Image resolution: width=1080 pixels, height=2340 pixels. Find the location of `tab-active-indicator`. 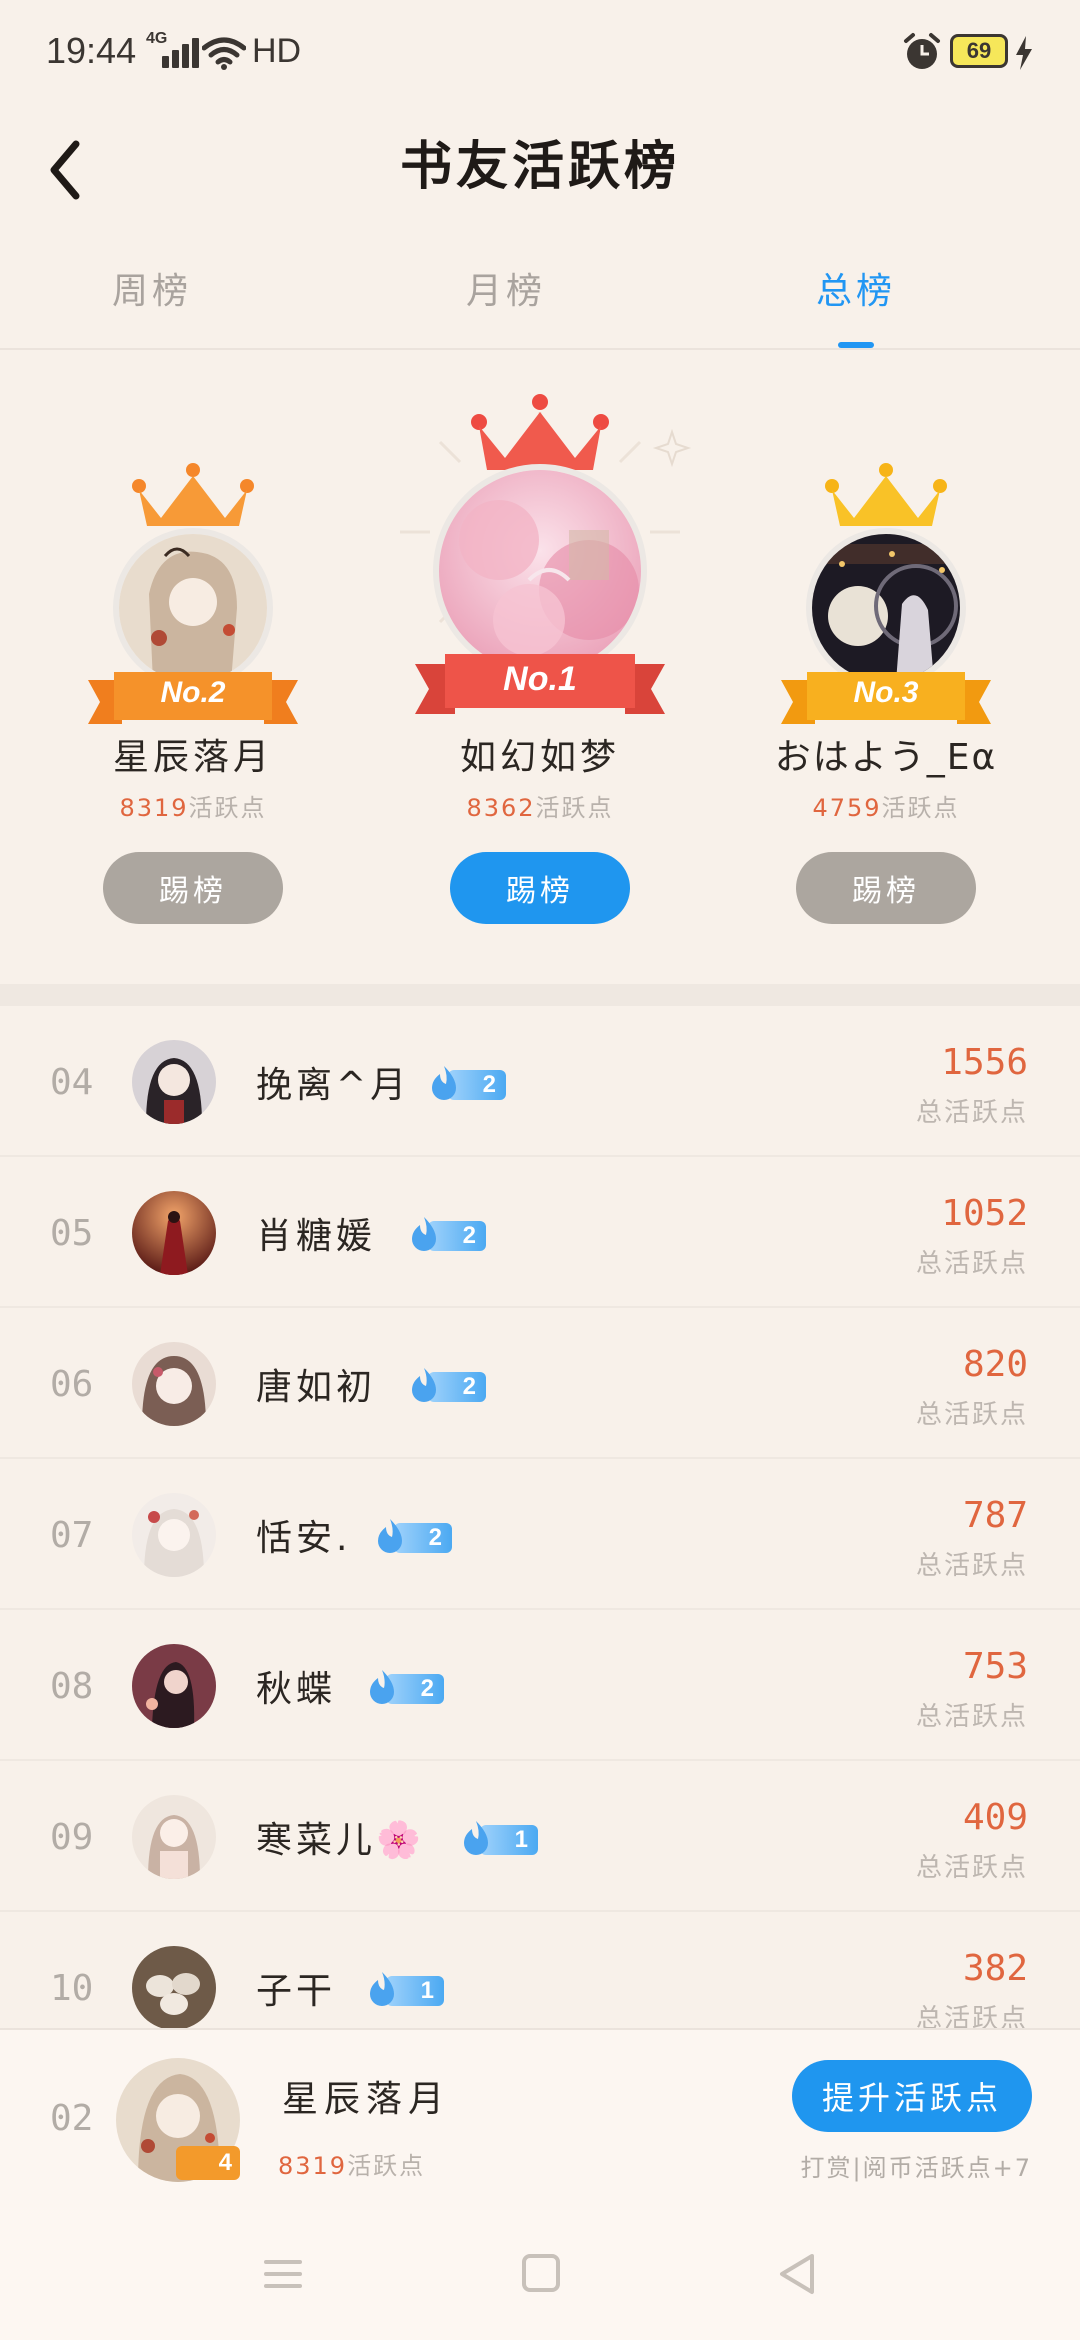

tab-active-indicator is located at coordinates (856, 345).